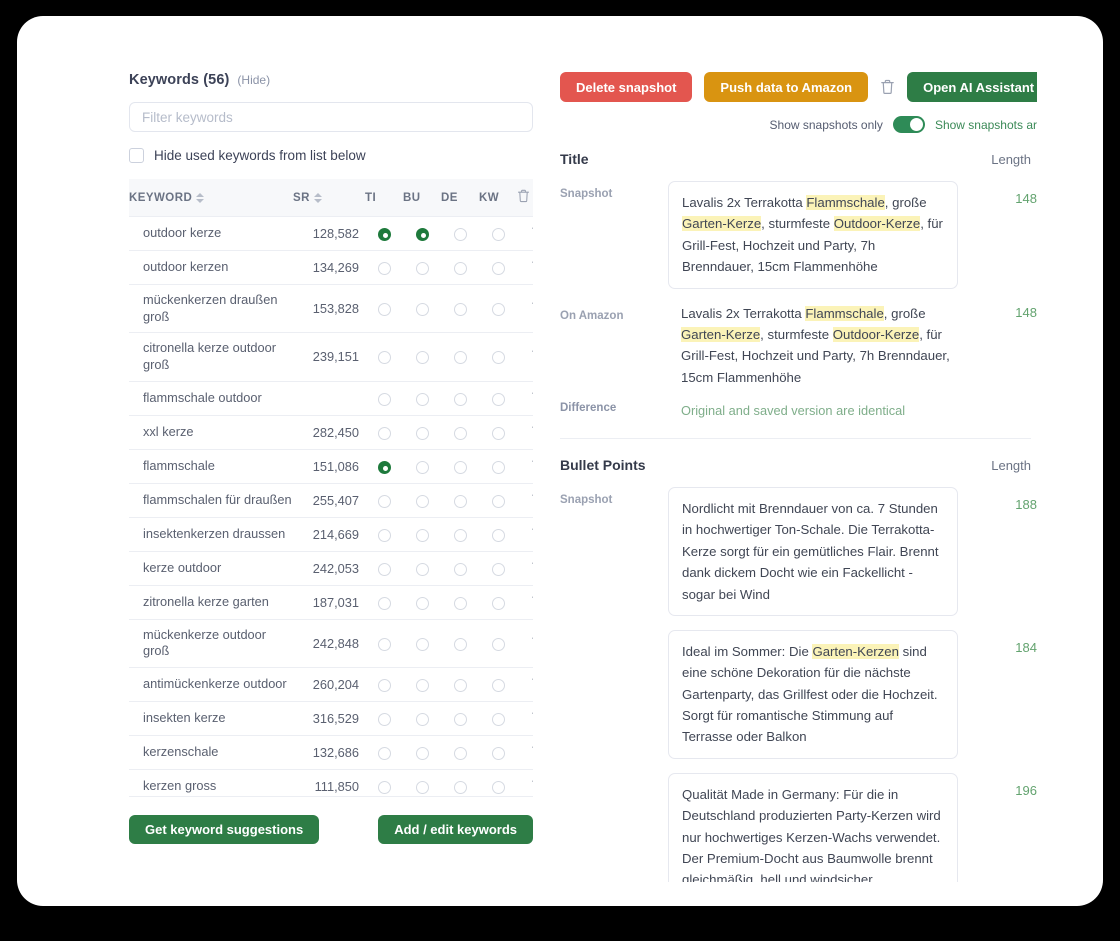 The height and width of the screenshot is (941, 1120). I want to click on delete-icon-button, so click(887, 87).